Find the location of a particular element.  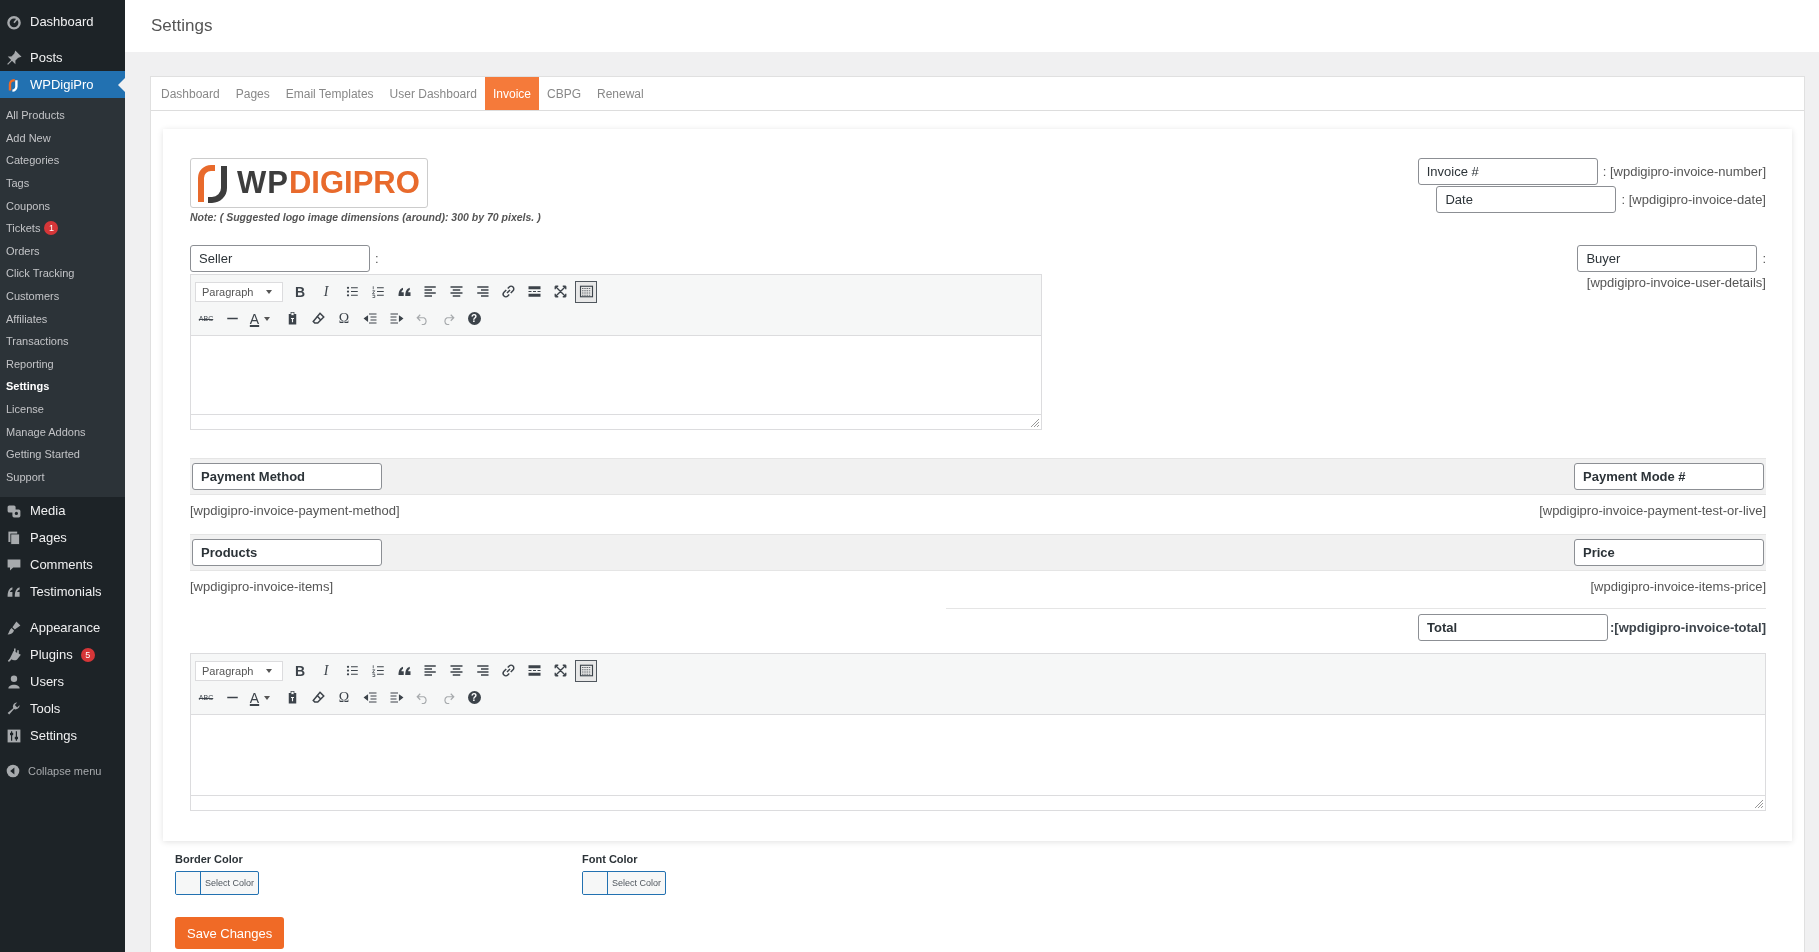

tools-icon is located at coordinates (14, 708).